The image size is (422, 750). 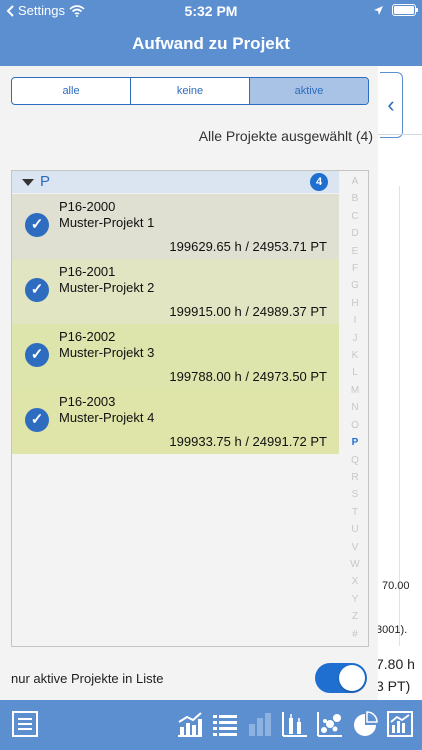 I want to click on bar-line-chart-icon, so click(x=190, y=724).